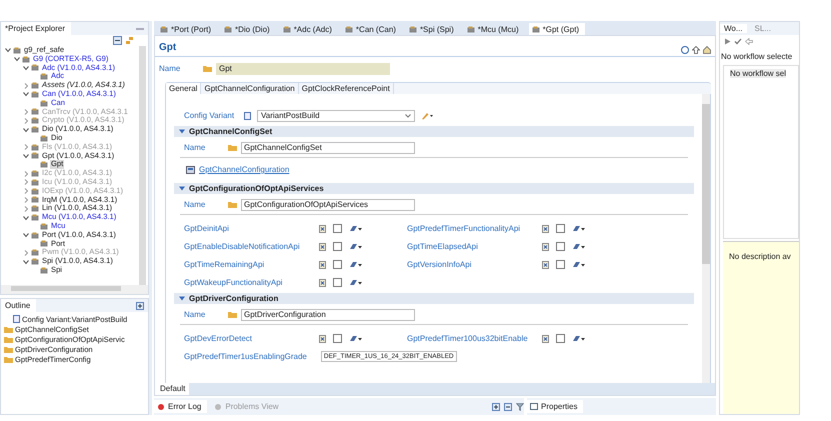 This screenshot has height=421, width=831. Describe the element at coordinates (328, 314) in the screenshot. I see `name-field: GptDriverConfiguration` at that location.